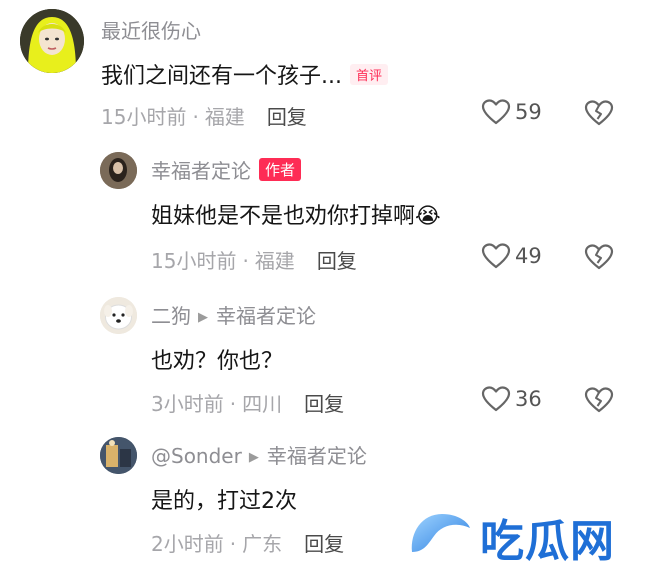 This screenshot has height=569, width=655. I want to click on comment-text: 是的，打过2次, so click(224, 499).